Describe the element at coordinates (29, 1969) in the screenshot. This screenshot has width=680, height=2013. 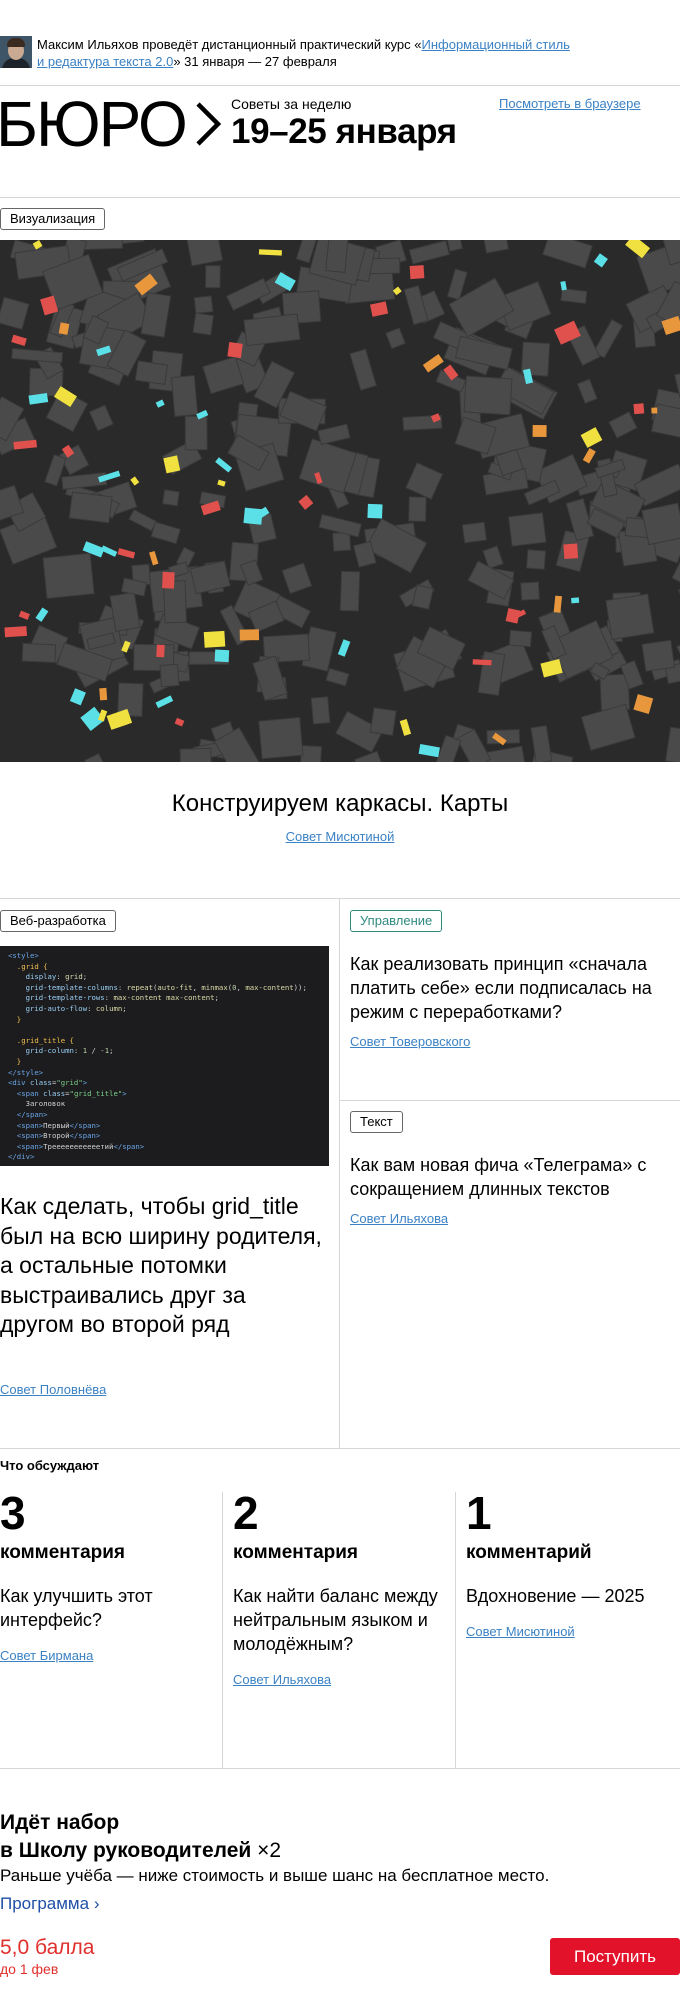
I see `score-deadline: до 1 фев` at that location.